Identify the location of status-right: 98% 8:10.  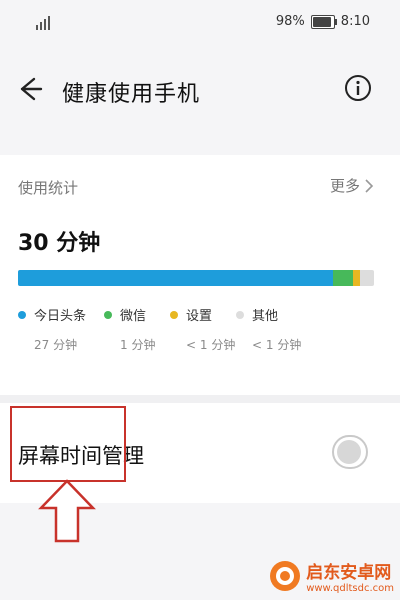
(323, 21).